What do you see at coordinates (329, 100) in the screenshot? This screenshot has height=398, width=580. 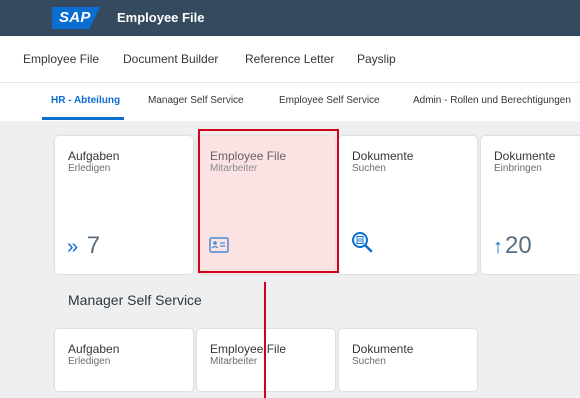 I see `tab-employee-self-service: Employee Self Service` at bounding box center [329, 100].